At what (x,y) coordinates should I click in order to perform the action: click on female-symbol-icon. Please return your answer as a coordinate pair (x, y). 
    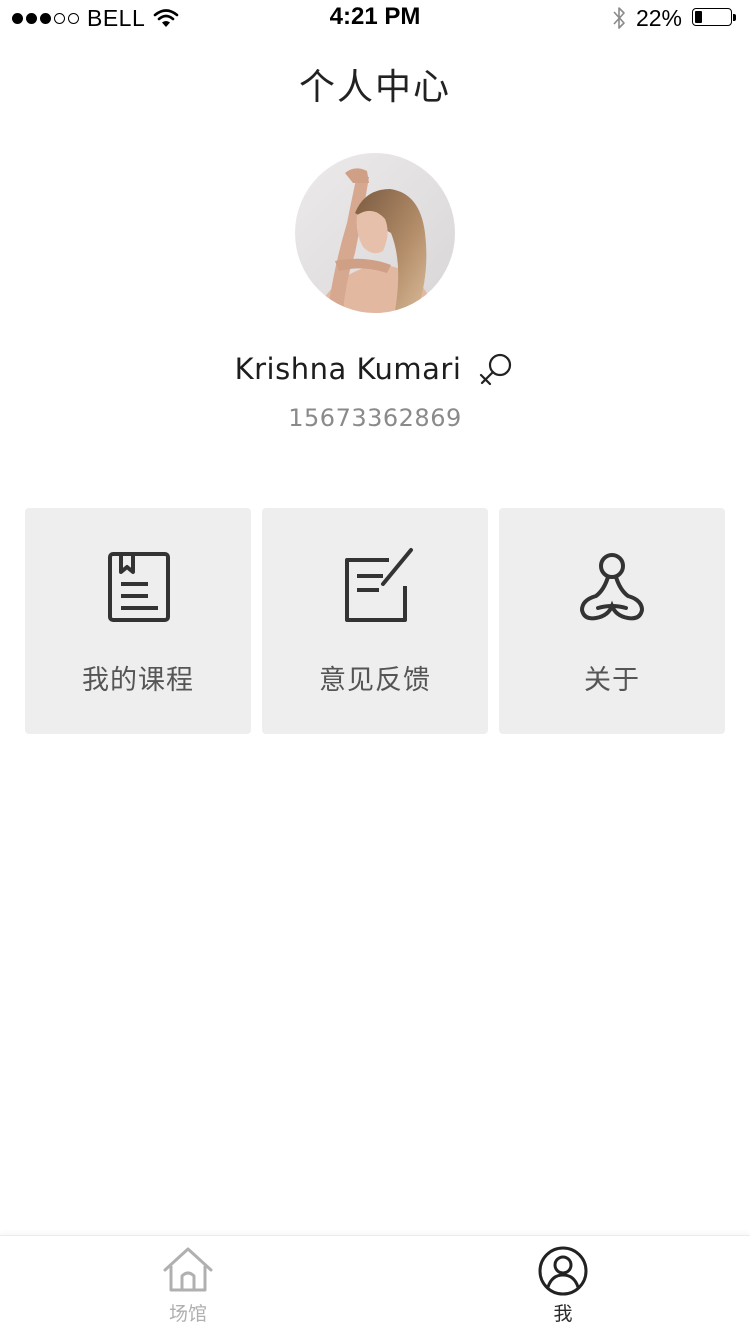
    Looking at the image, I should click on (496, 369).